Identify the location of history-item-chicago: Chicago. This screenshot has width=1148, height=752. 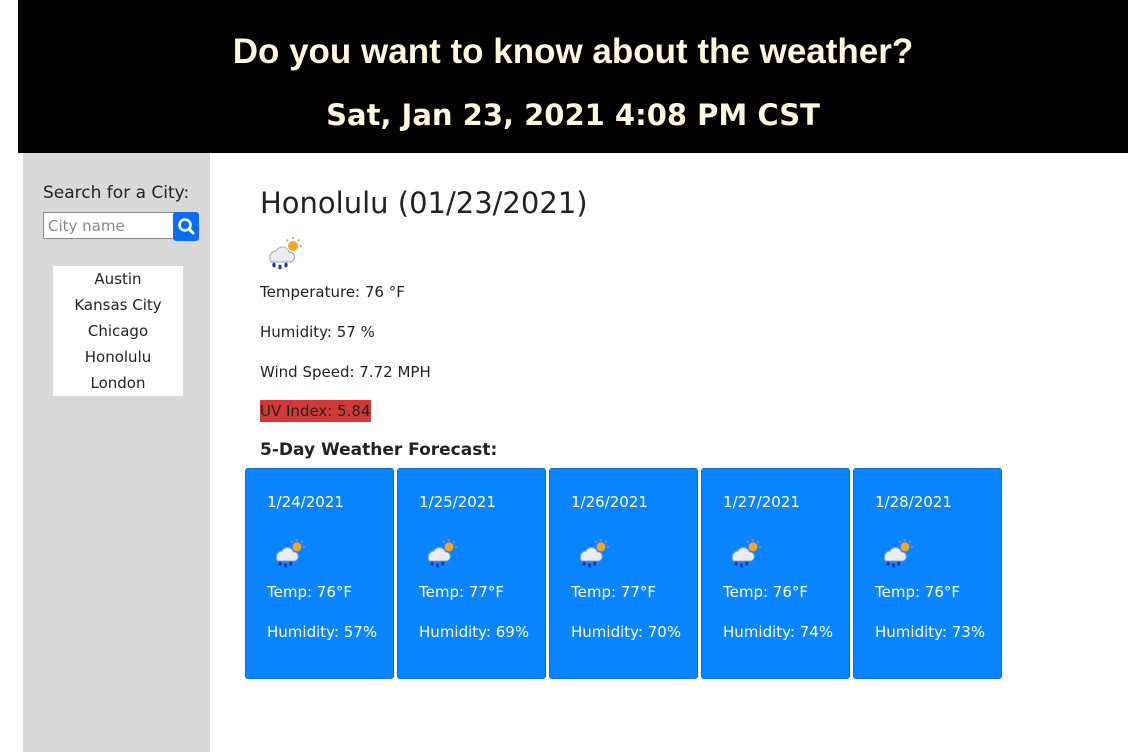
(118, 331).